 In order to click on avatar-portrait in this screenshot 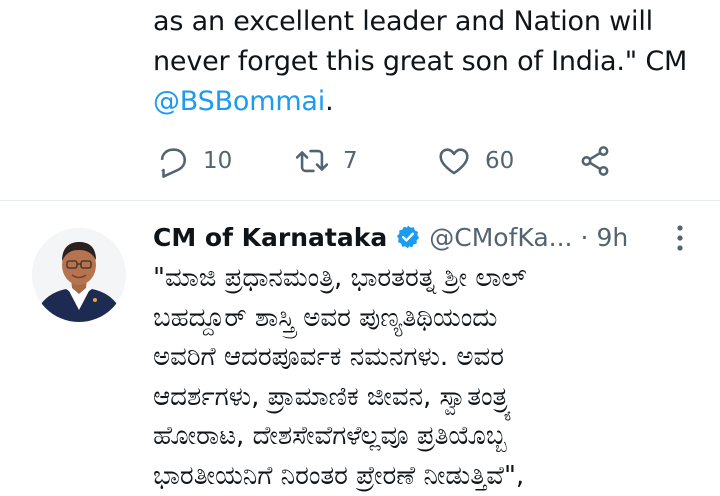, I will do `click(79, 275)`.